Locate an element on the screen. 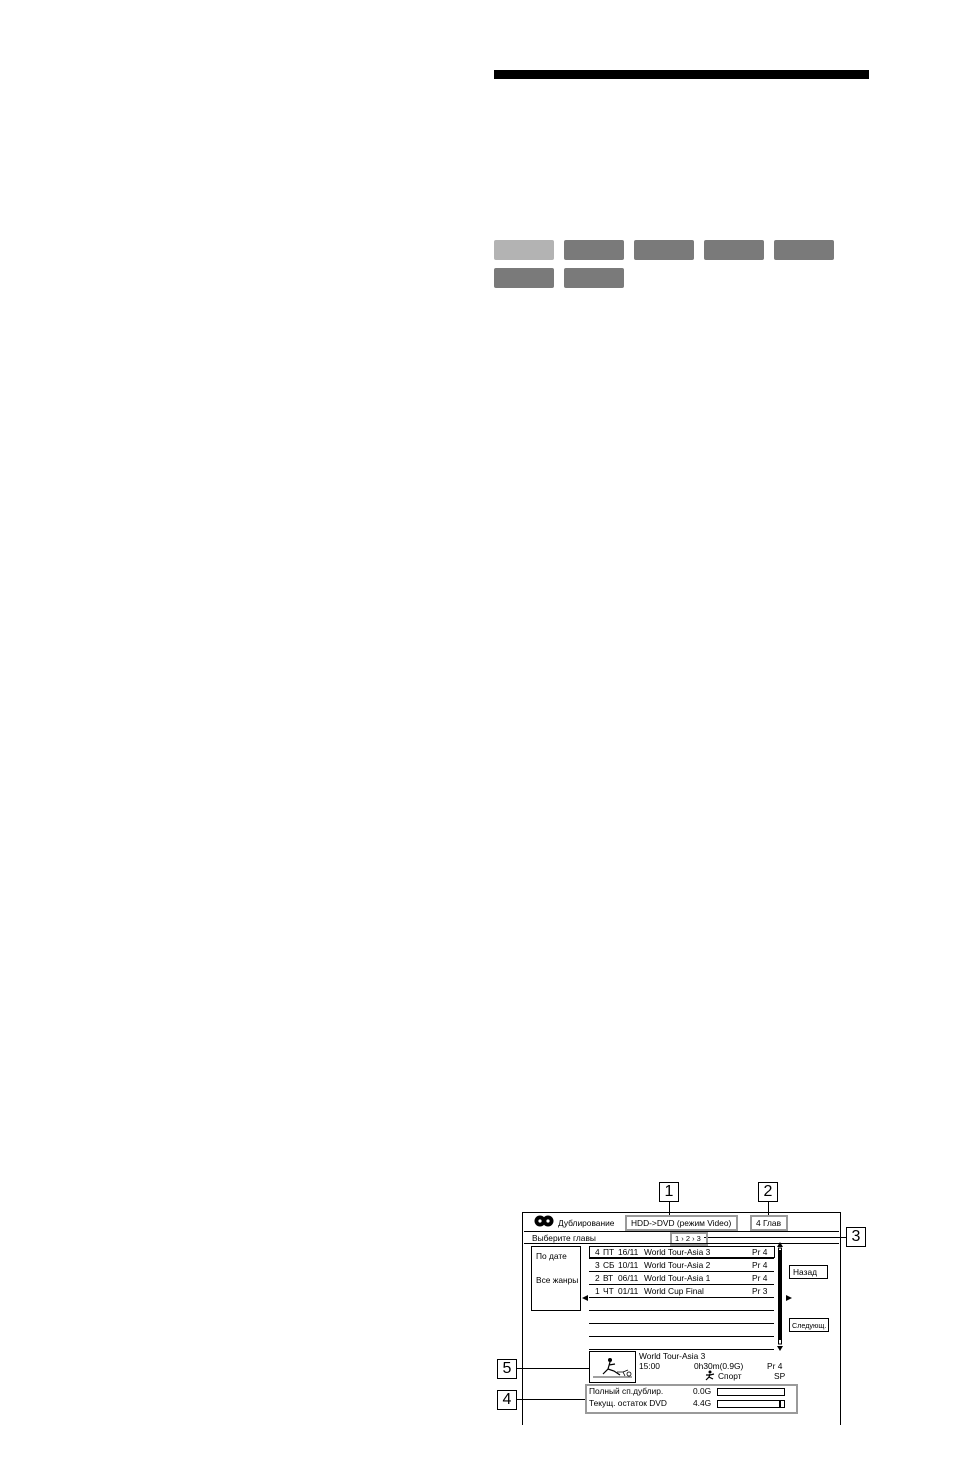 The height and width of the screenshot is (1482, 954). next-button: Следующ. is located at coordinates (809, 1325).